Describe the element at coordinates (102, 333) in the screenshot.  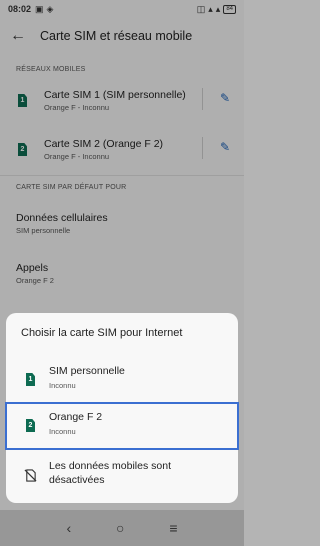
I see `dialog-title: Choisir la carte SIM pour Internet` at that location.